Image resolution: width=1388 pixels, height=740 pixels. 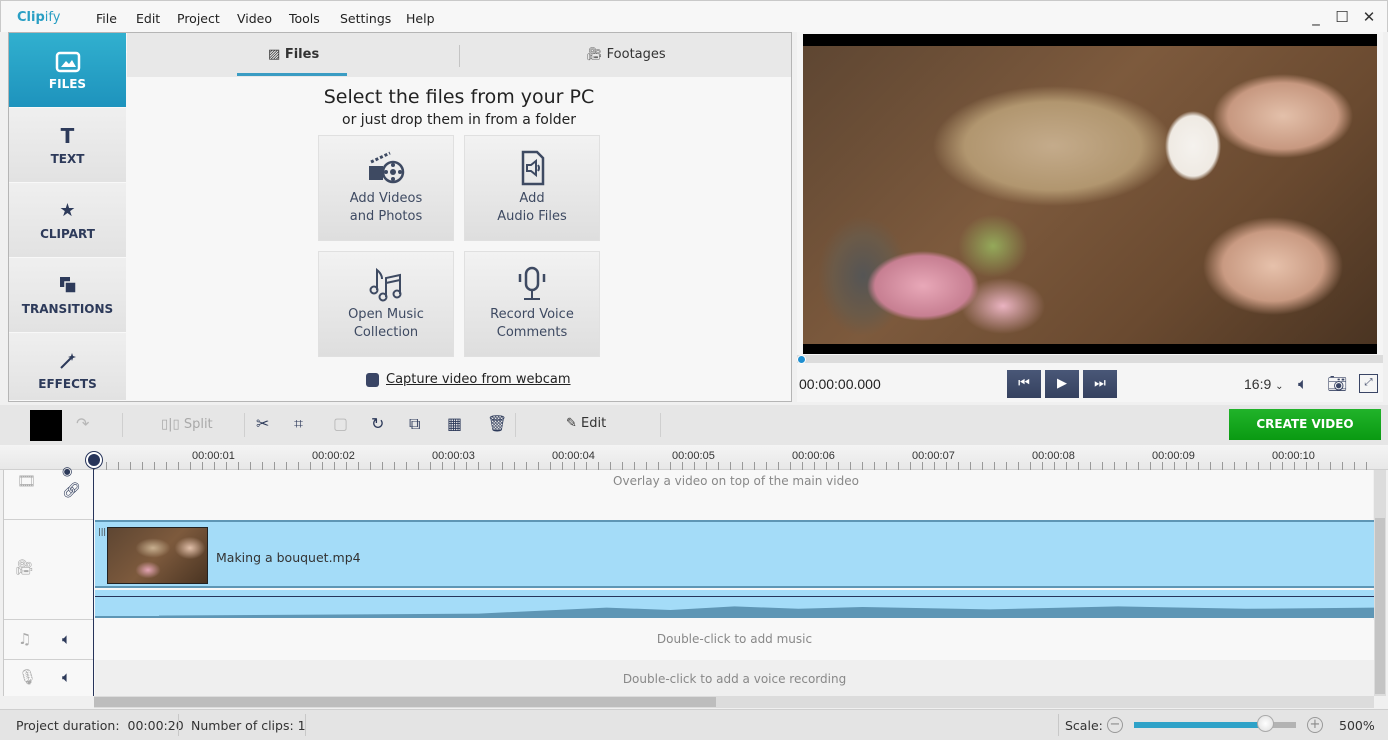 I want to click on previous-button: ⏮, so click(x=1024, y=384).